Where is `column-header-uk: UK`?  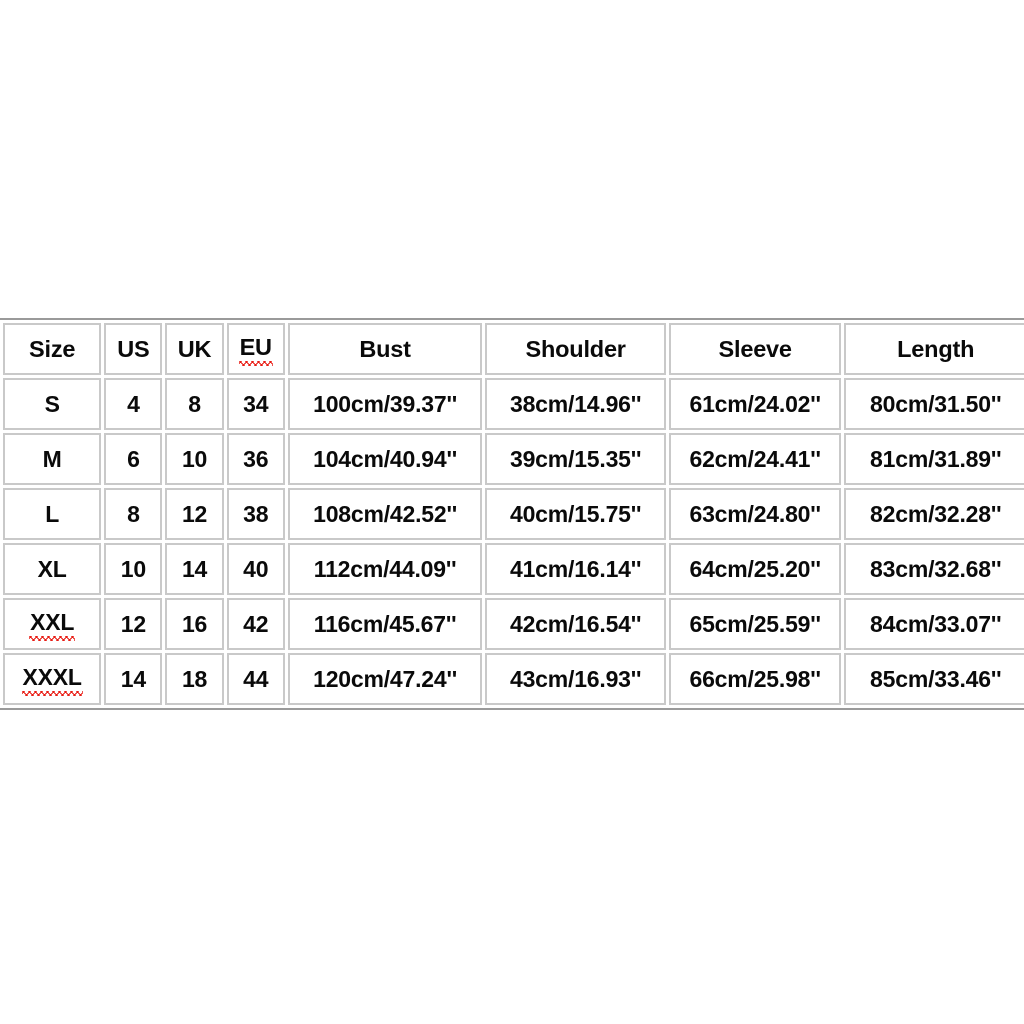
column-header-uk: UK is located at coordinates (194, 349).